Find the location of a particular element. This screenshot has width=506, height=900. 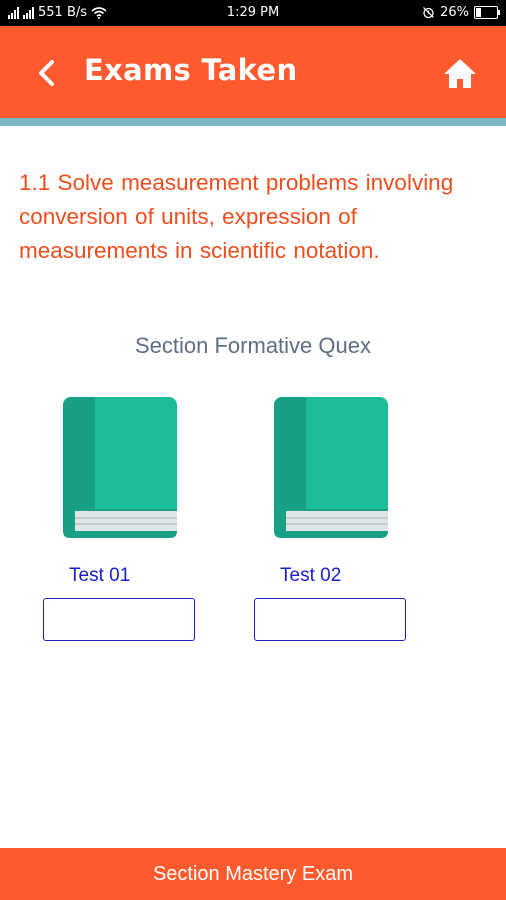

test-item: Test 01 is located at coordinates (123, 522).